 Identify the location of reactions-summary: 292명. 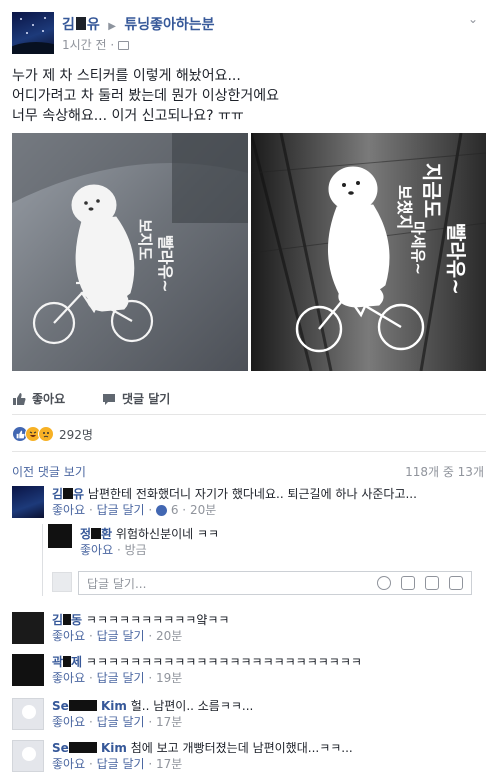
(52, 434).